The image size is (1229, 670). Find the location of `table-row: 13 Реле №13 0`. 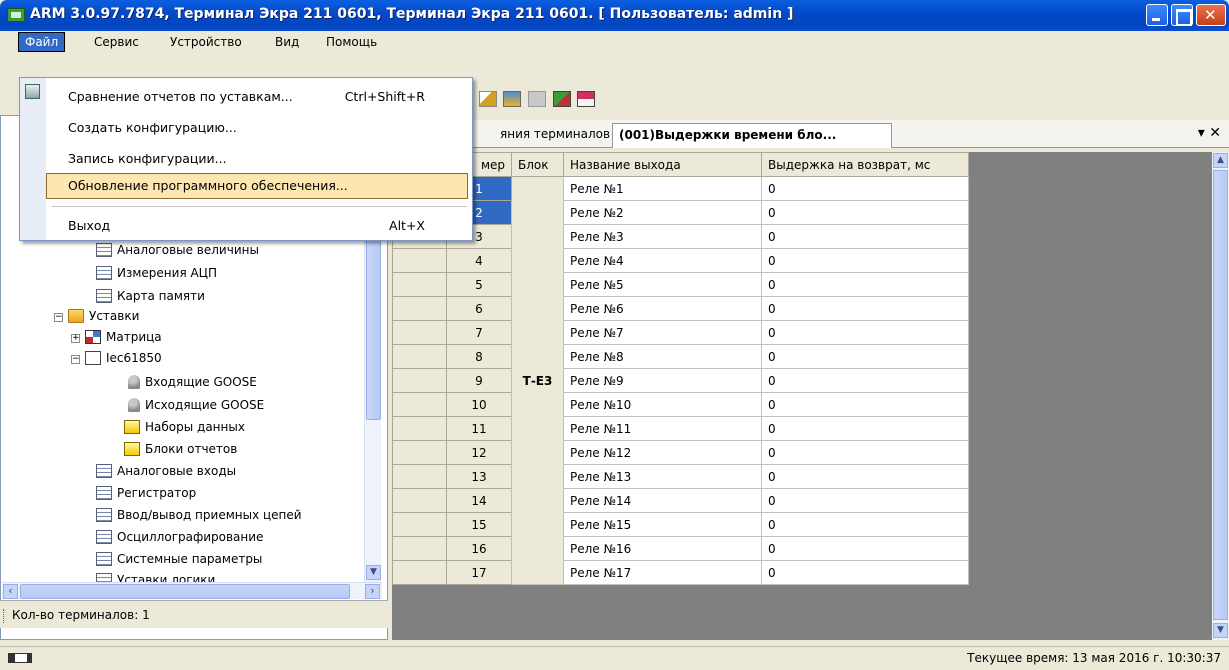

table-row: 13 Реле №13 0 is located at coordinates (680, 476).